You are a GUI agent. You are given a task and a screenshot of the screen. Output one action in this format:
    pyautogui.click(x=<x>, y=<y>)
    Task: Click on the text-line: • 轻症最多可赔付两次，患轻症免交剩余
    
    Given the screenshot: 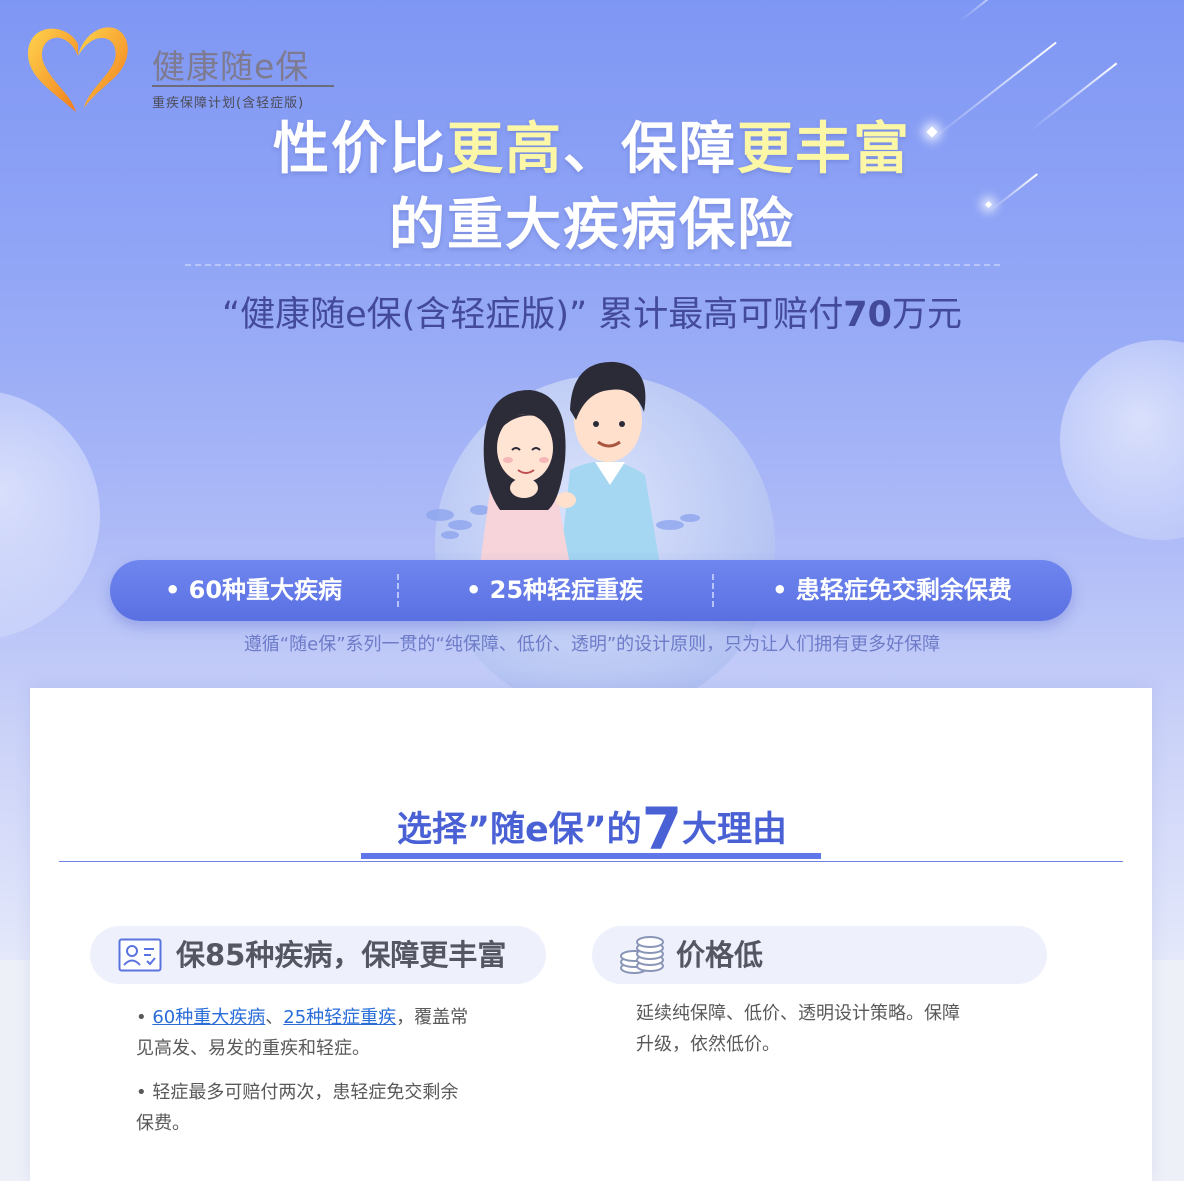 What is the action you would take?
    pyautogui.click(x=297, y=1092)
    